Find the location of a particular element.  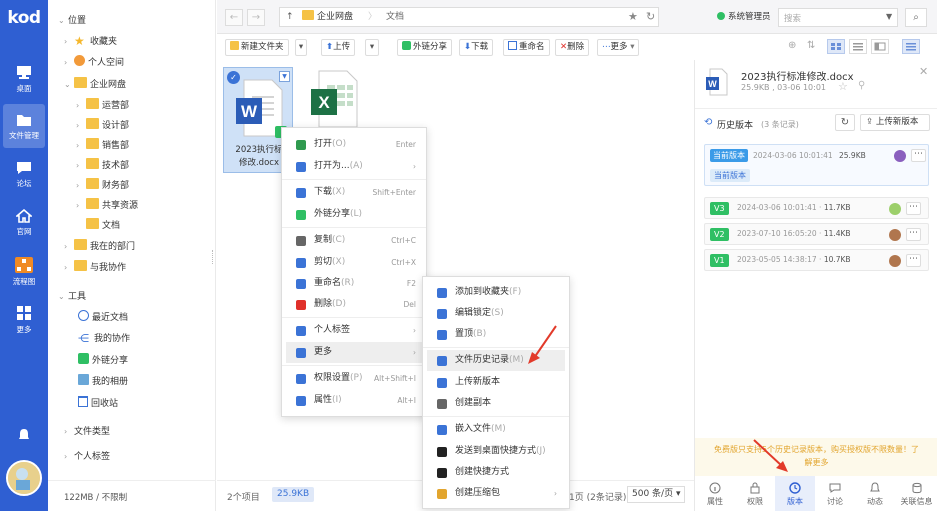

upload-new-version-button: ⇪ 上传新版本 is located at coordinates (895, 122).